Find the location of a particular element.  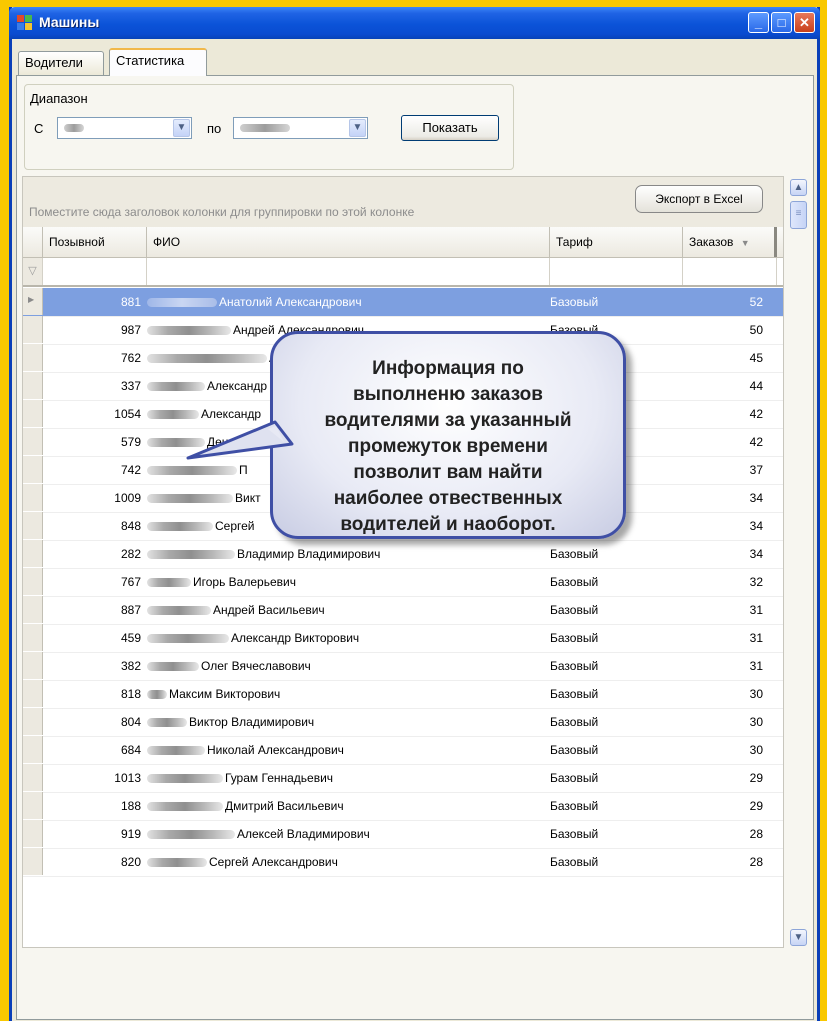

vertical-scrollbar: ▲ ≡ ▼ is located at coordinates (798, 562).